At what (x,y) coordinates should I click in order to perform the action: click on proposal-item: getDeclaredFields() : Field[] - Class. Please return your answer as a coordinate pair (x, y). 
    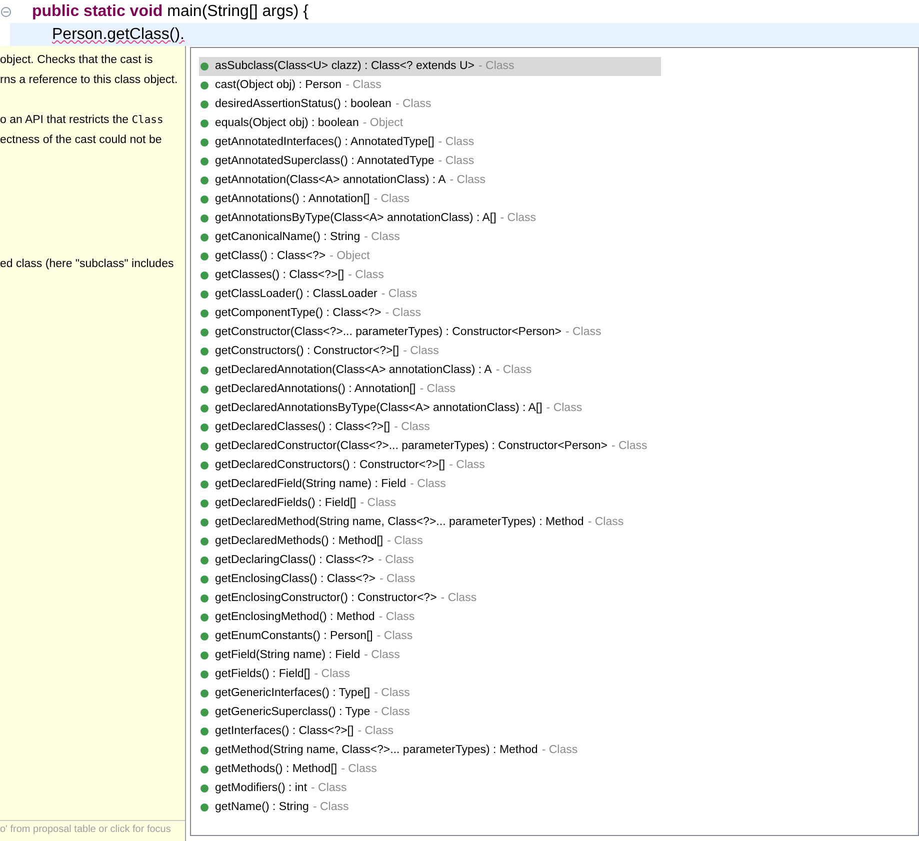
    Looking at the image, I should click on (430, 503).